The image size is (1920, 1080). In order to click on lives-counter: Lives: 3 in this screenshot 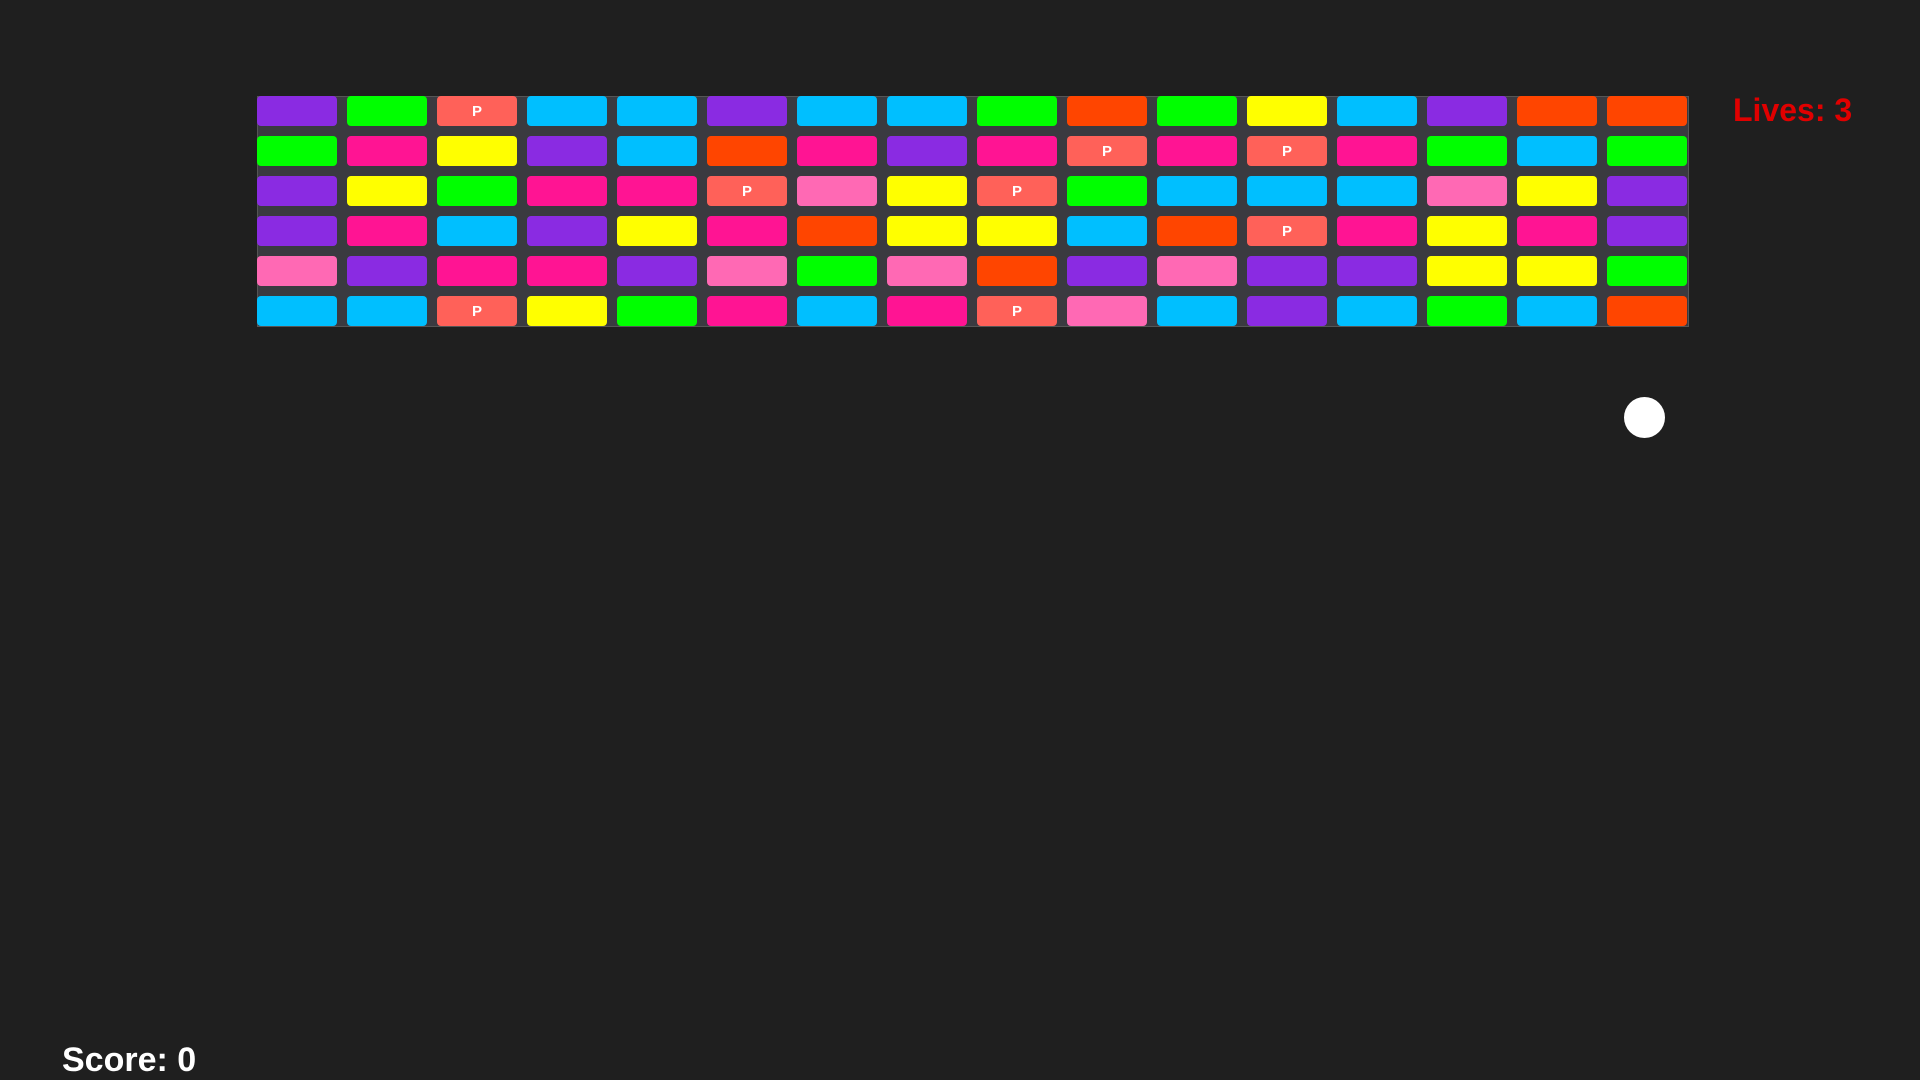, I will do `click(1793, 110)`.